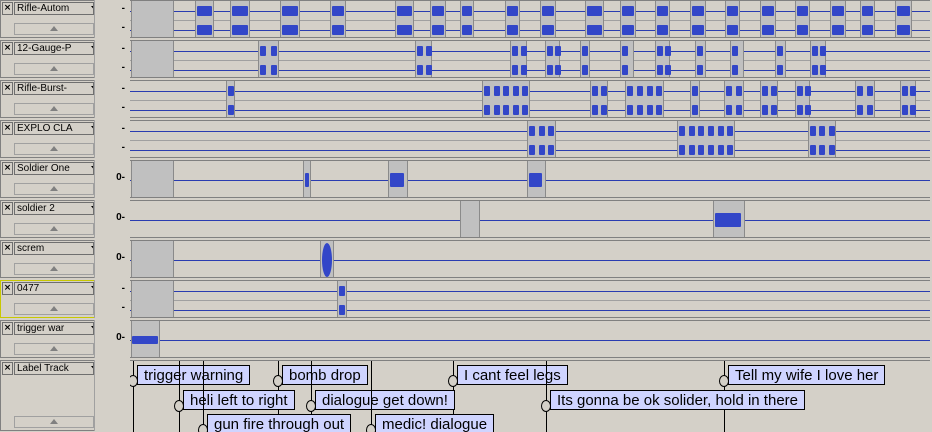 This screenshot has height=432, width=932. Describe the element at coordinates (41, 328) in the screenshot. I see `track-name: trigger war` at that location.